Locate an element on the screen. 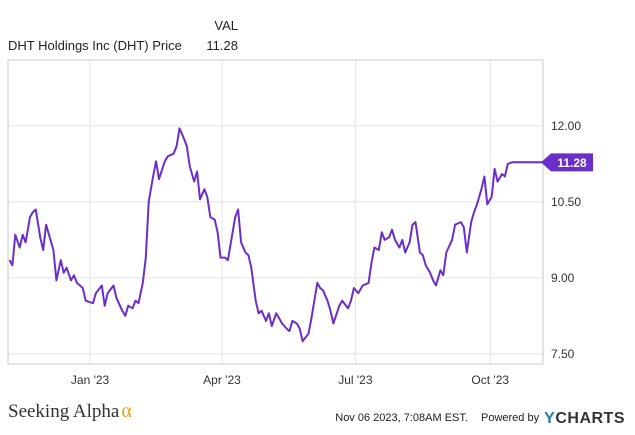  y-tick-label: 12.00 is located at coordinates (566, 126).